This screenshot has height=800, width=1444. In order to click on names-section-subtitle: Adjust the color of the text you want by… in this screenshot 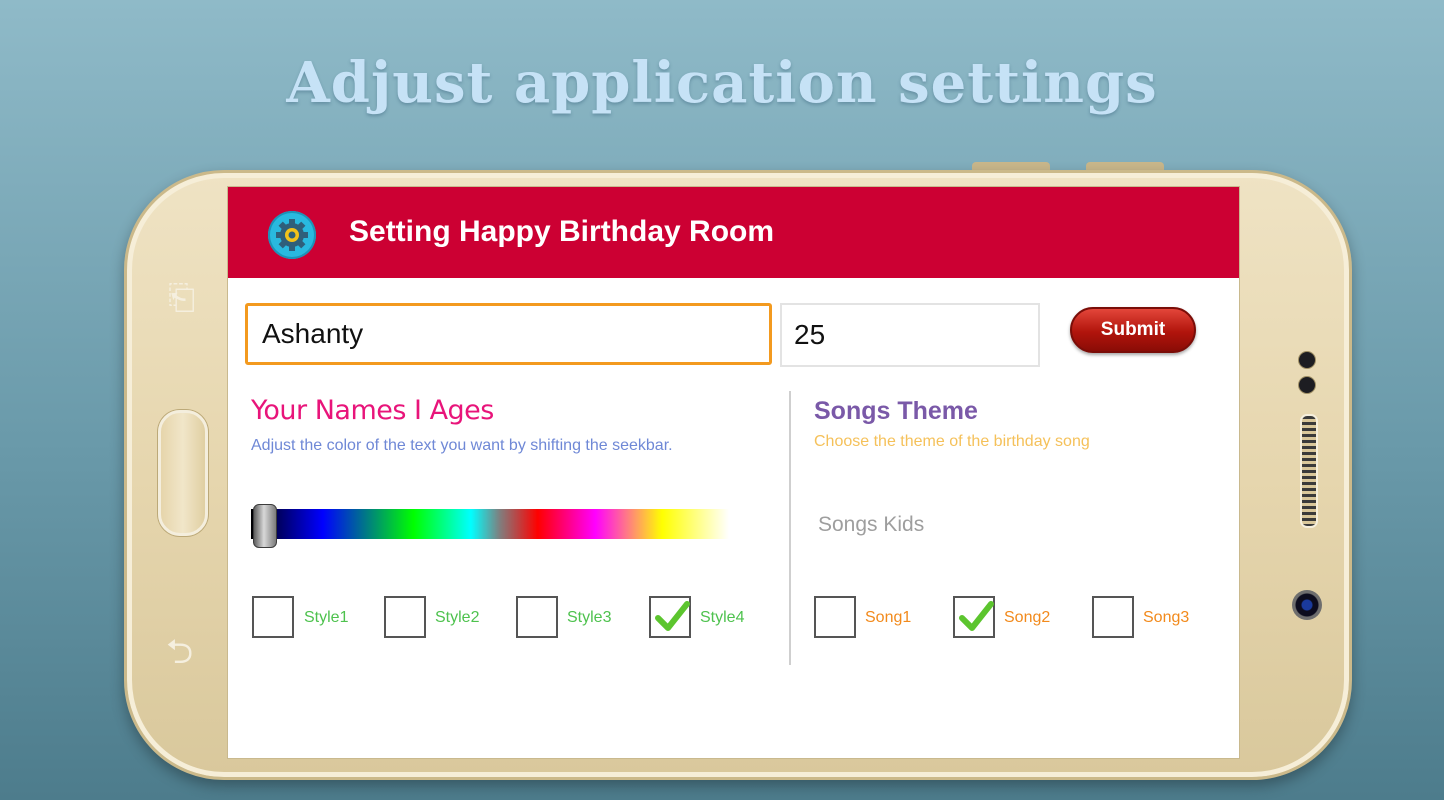, I will do `click(462, 445)`.